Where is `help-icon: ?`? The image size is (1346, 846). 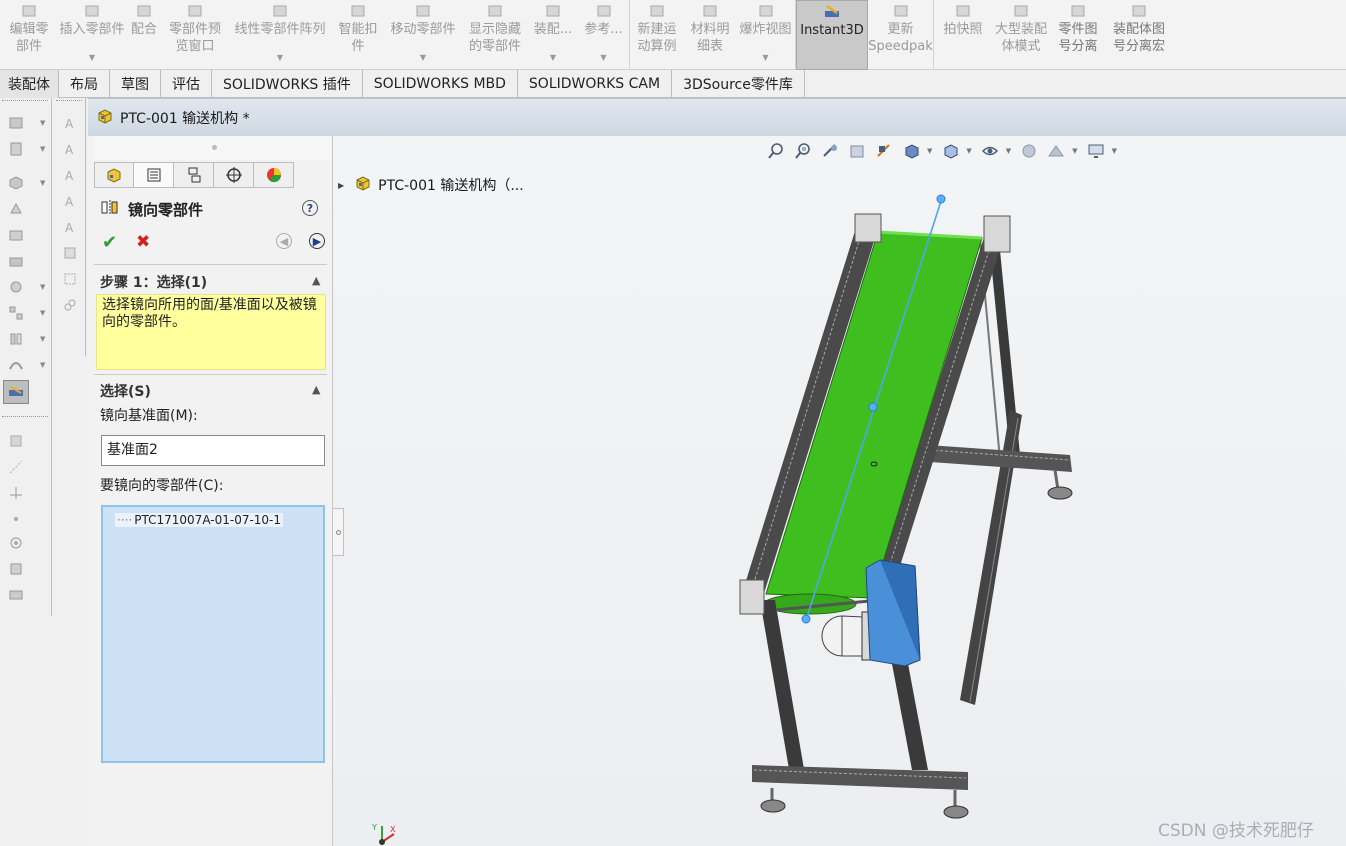
help-icon: ? is located at coordinates (310, 208).